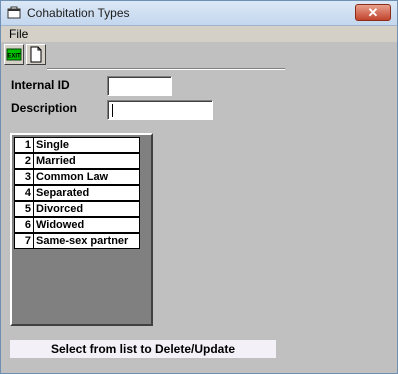  Describe the element at coordinates (24, 209) in the screenshot. I see `row-id: 5` at that location.